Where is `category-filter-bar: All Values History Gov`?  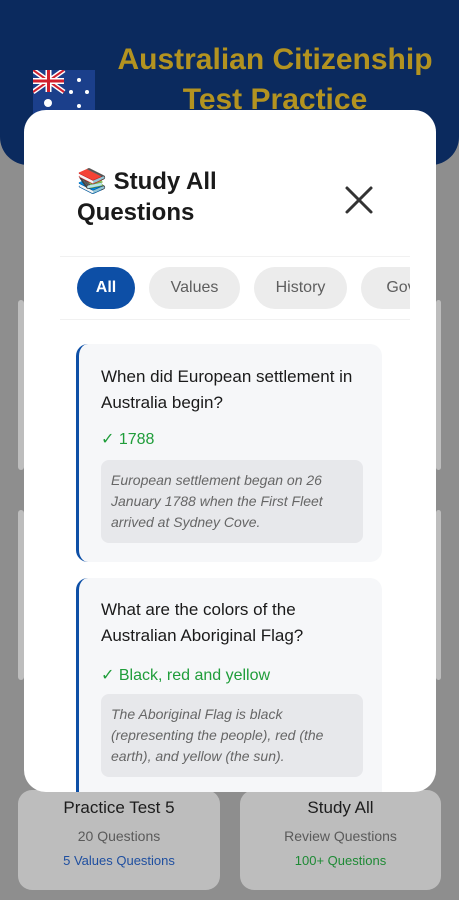 category-filter-bar: All Values History Gov is located at coordinates (235, 288).